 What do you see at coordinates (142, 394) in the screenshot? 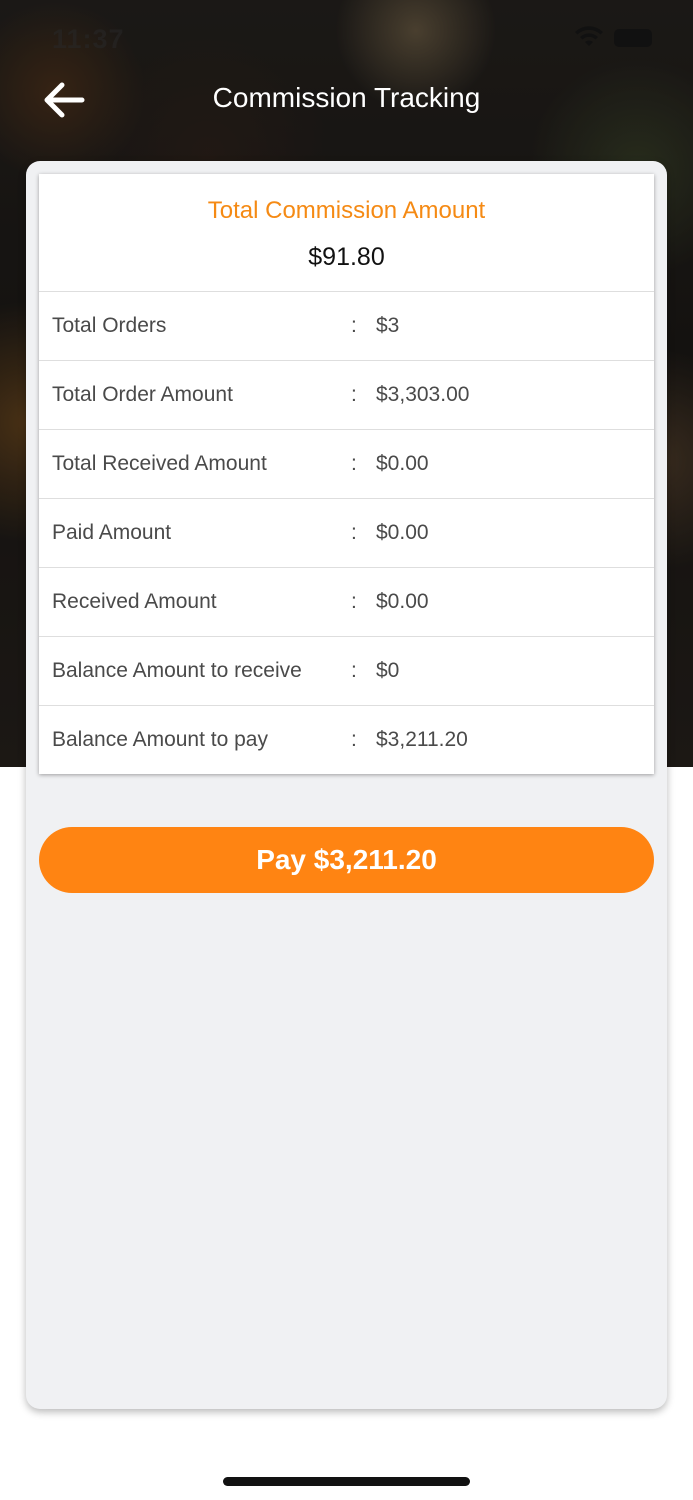
I see `row-label: Total Order Amount` at bounding box center [142, 394].